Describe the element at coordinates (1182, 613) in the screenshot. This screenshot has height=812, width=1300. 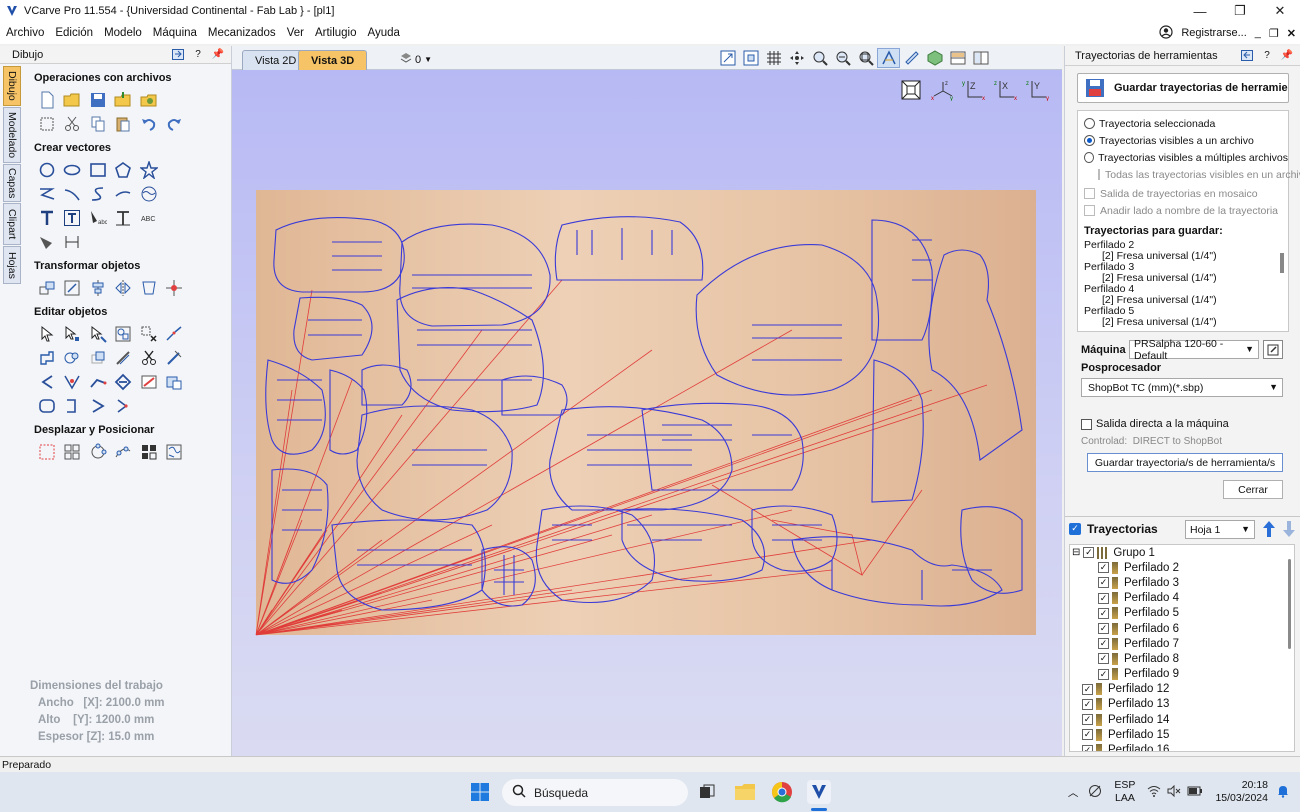
I see `tree-toolpath-row: ✓ Perfilado 5` at that location.